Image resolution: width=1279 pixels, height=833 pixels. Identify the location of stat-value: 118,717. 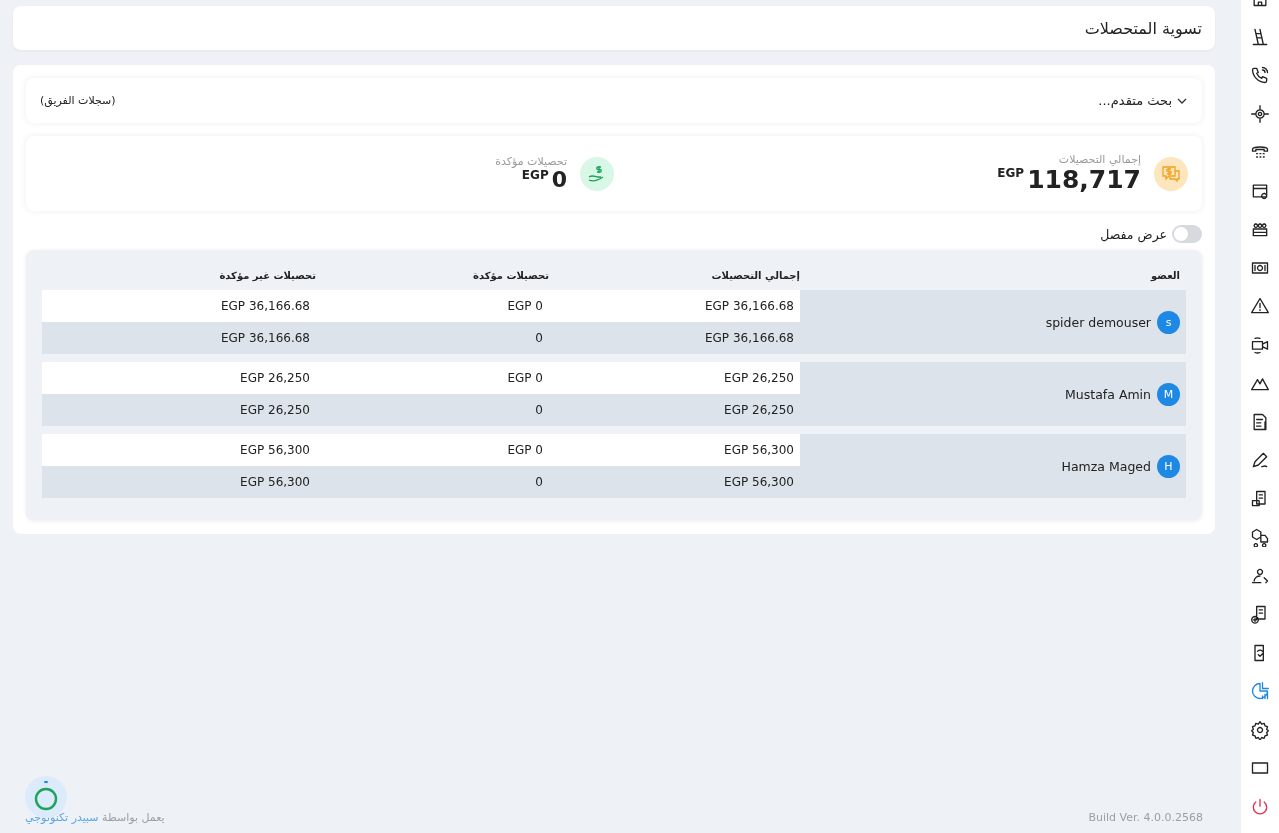
(1084, 180).